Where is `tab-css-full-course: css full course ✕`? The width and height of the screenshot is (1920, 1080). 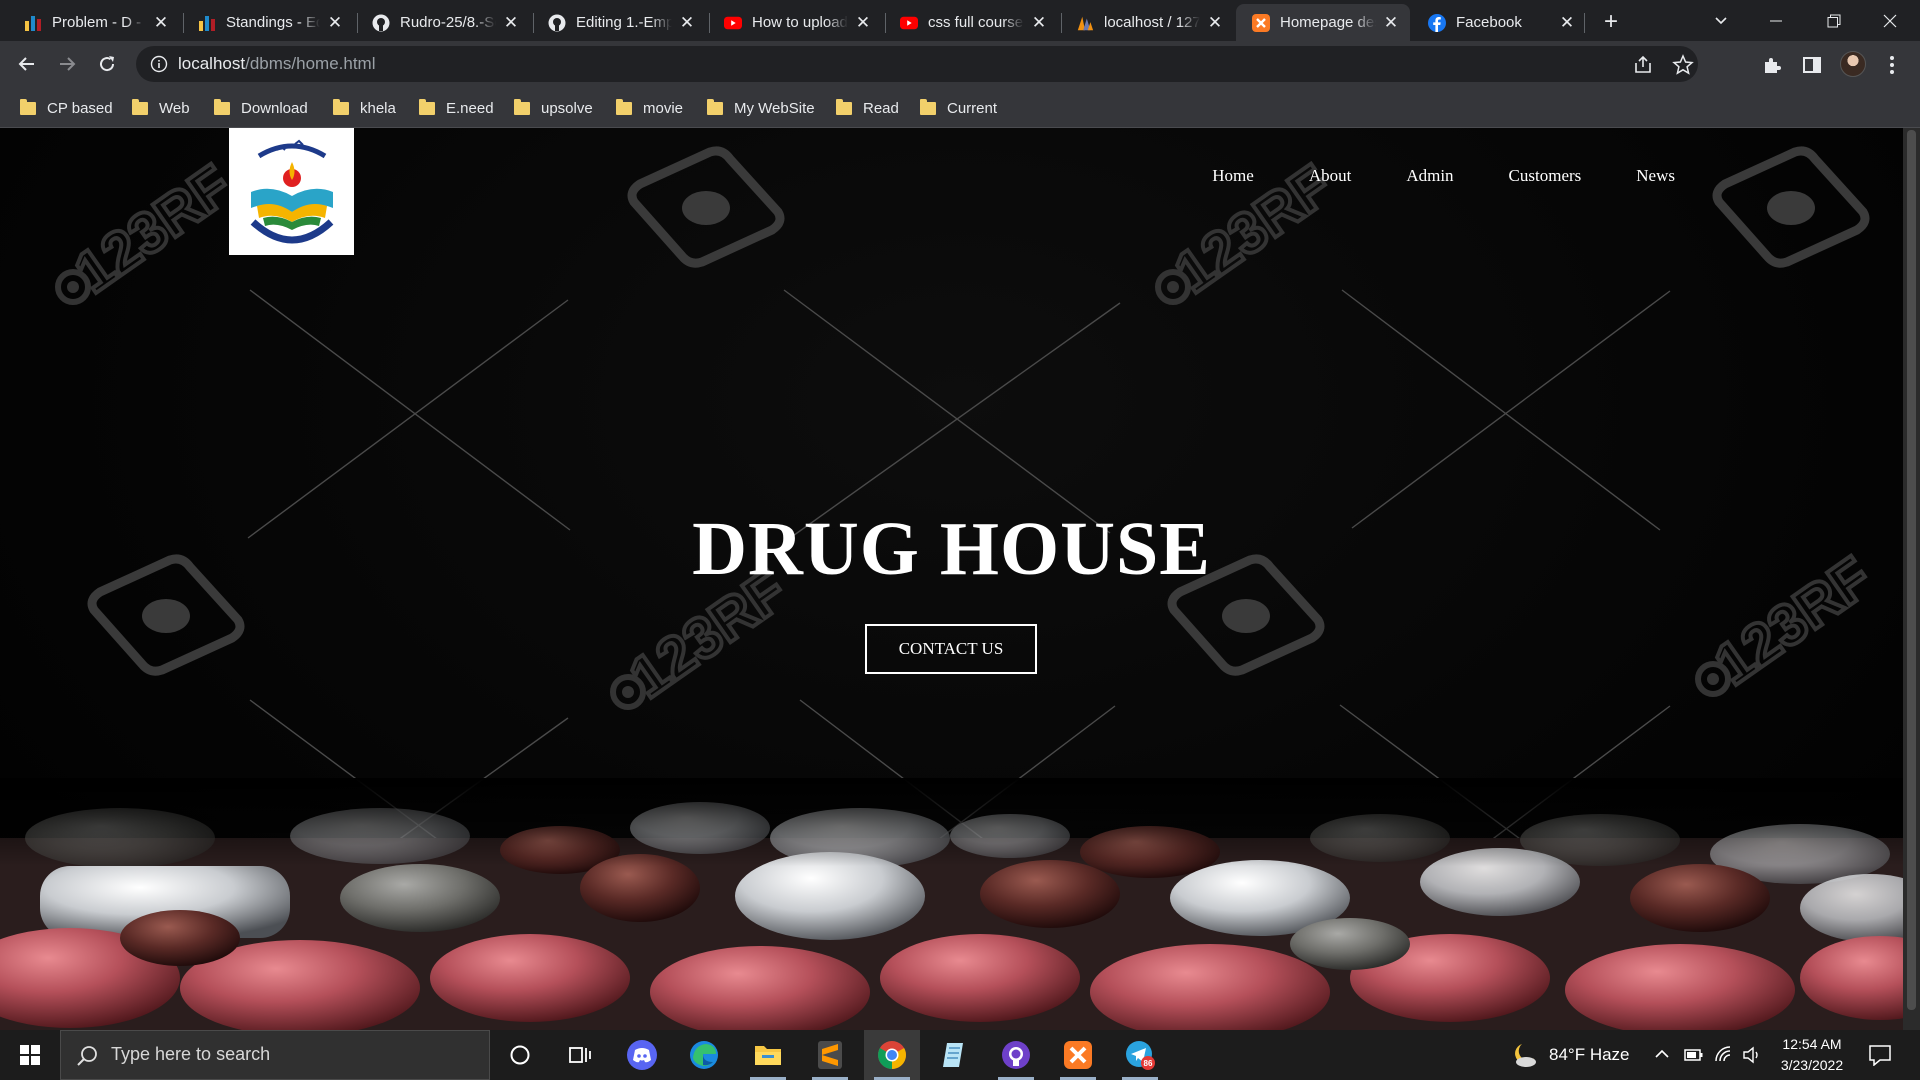 tab-css-full-course: css full course ✕ is located at coordinates (971, 22).